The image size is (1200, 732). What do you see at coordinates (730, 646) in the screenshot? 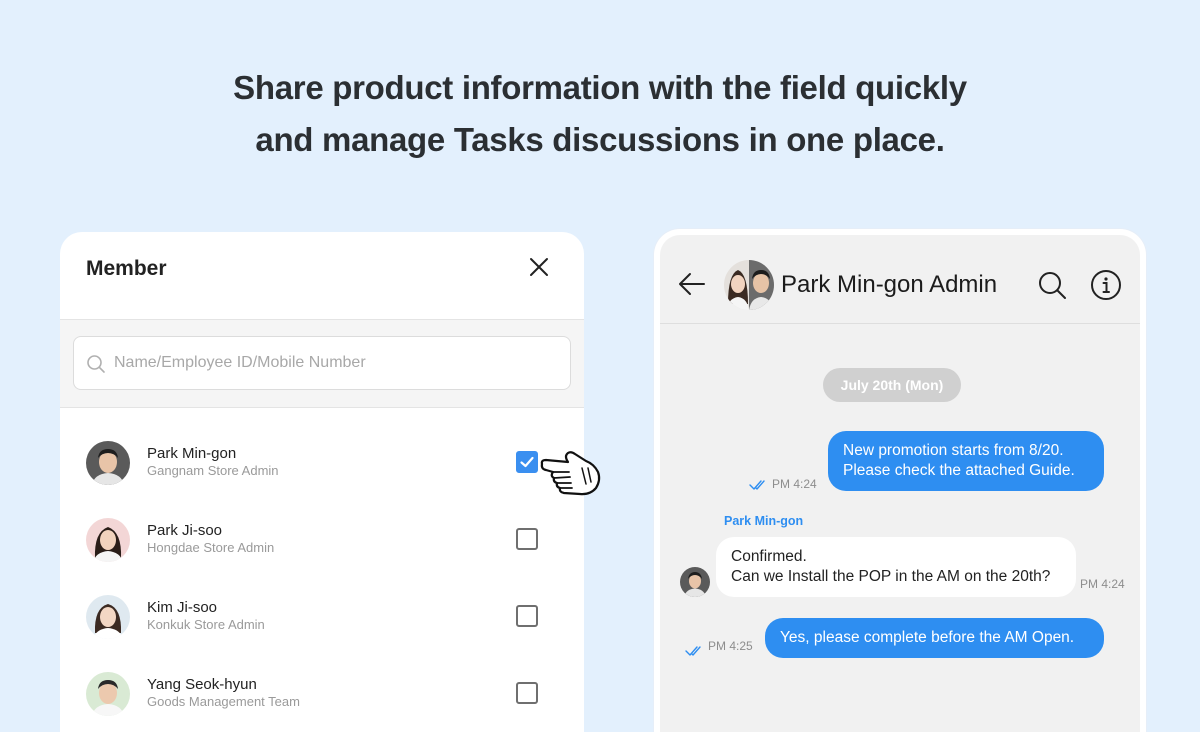
I see `message-time: PM 4:25` at bounding box center [730, 646].